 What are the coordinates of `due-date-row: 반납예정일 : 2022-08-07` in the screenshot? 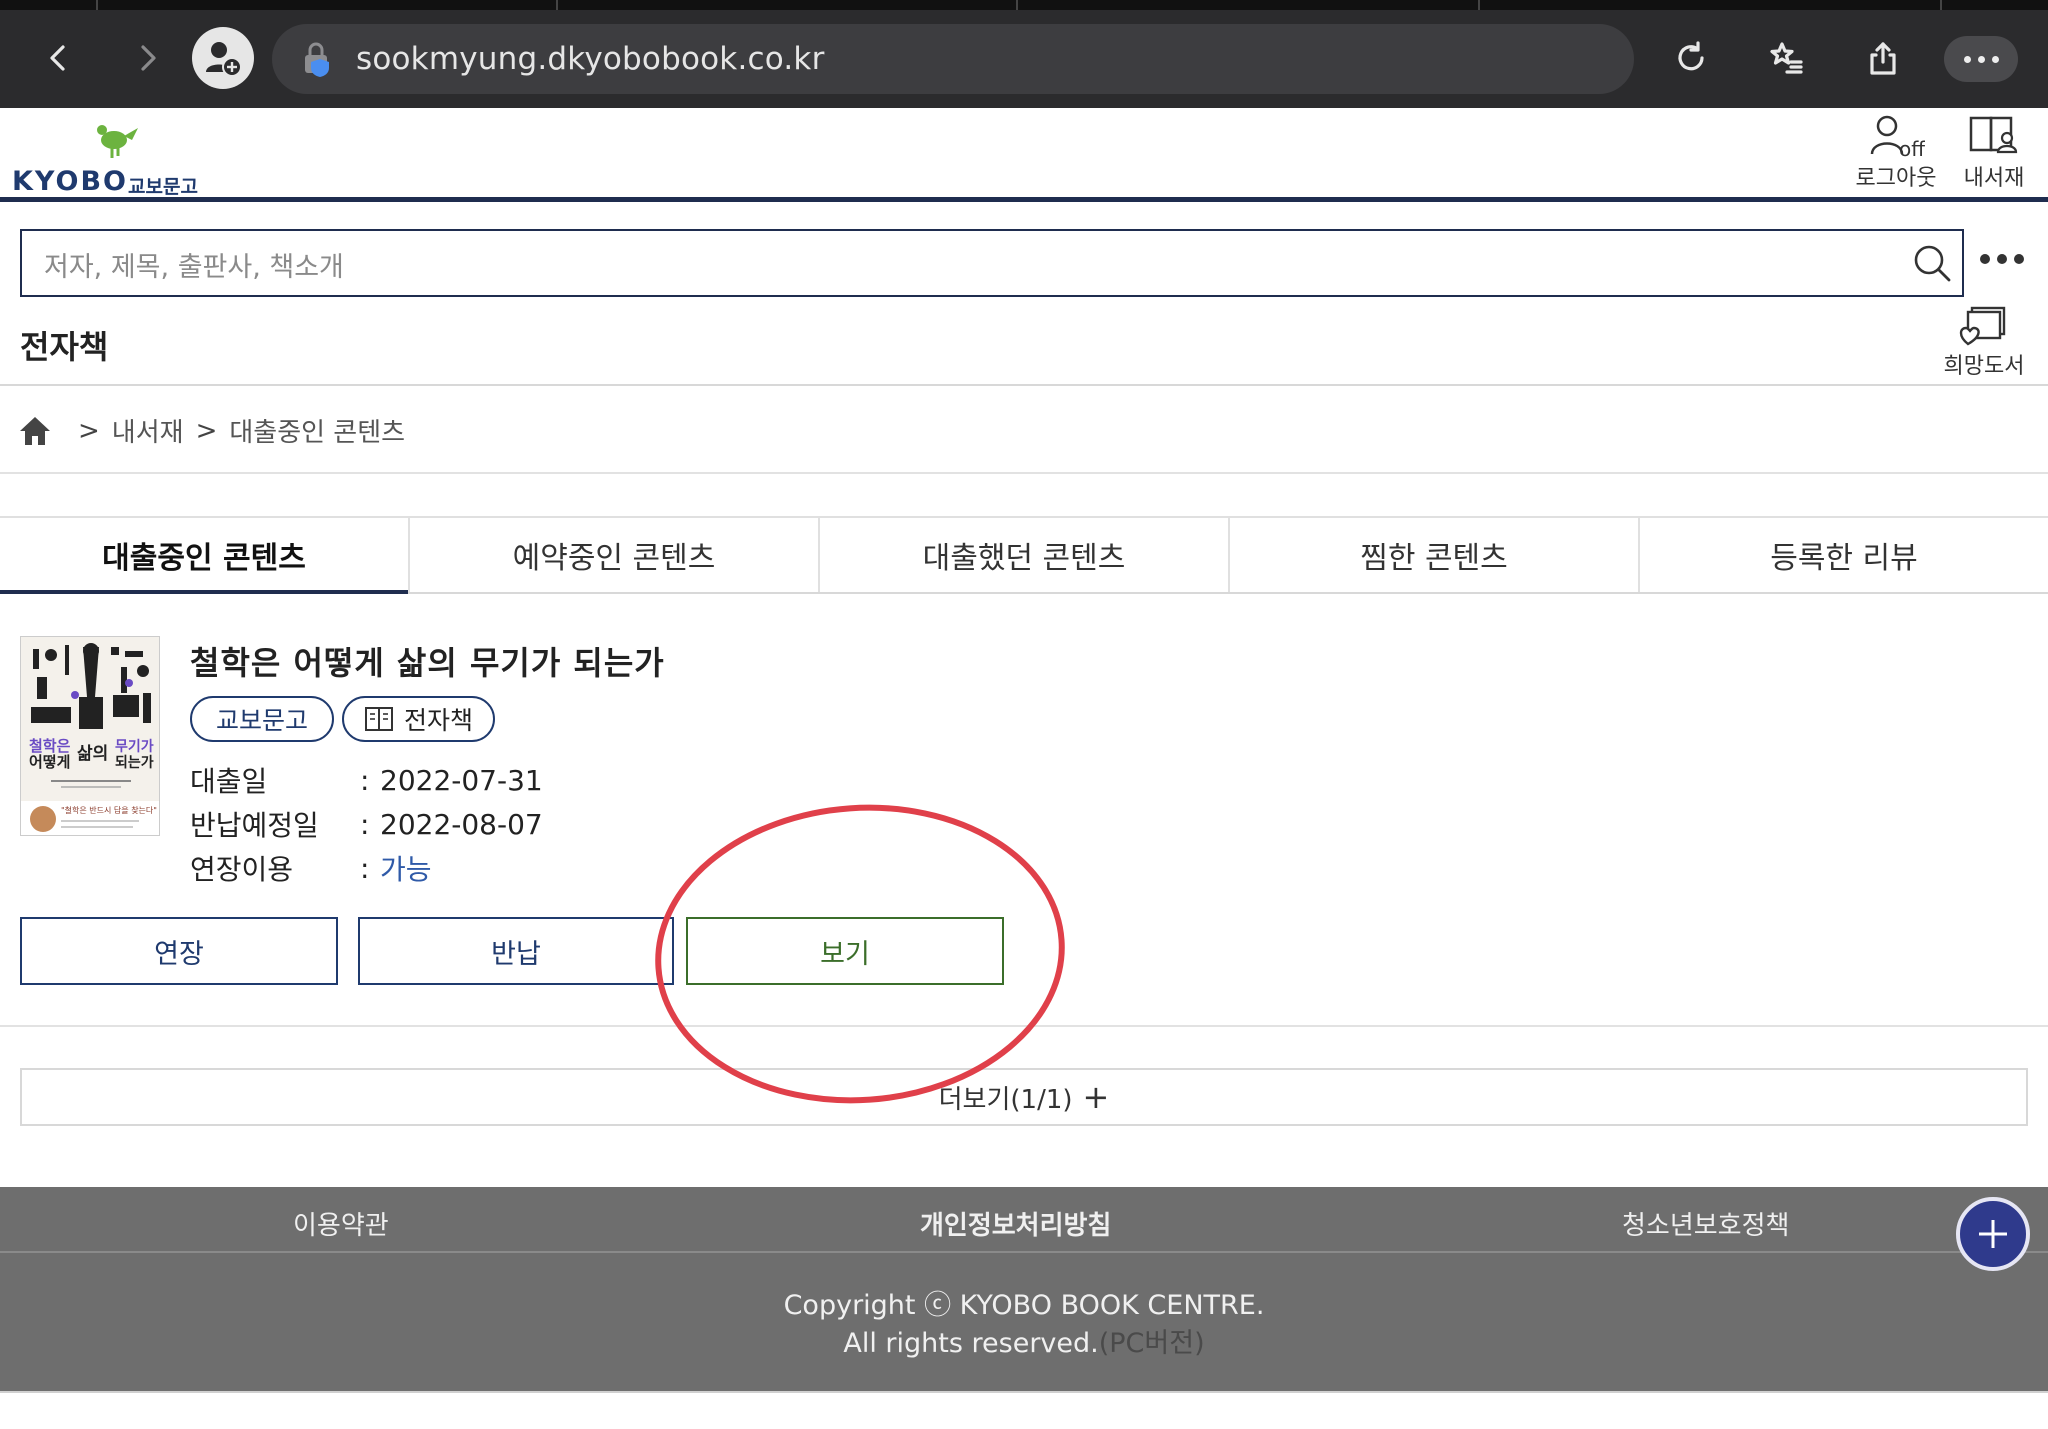 It's located at (366, 824).